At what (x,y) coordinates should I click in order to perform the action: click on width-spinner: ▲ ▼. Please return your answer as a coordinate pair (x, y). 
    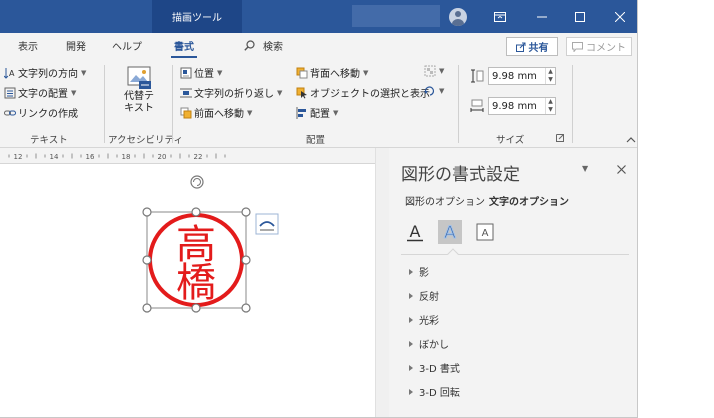
    Looking at the image, I should click on (550, 106).